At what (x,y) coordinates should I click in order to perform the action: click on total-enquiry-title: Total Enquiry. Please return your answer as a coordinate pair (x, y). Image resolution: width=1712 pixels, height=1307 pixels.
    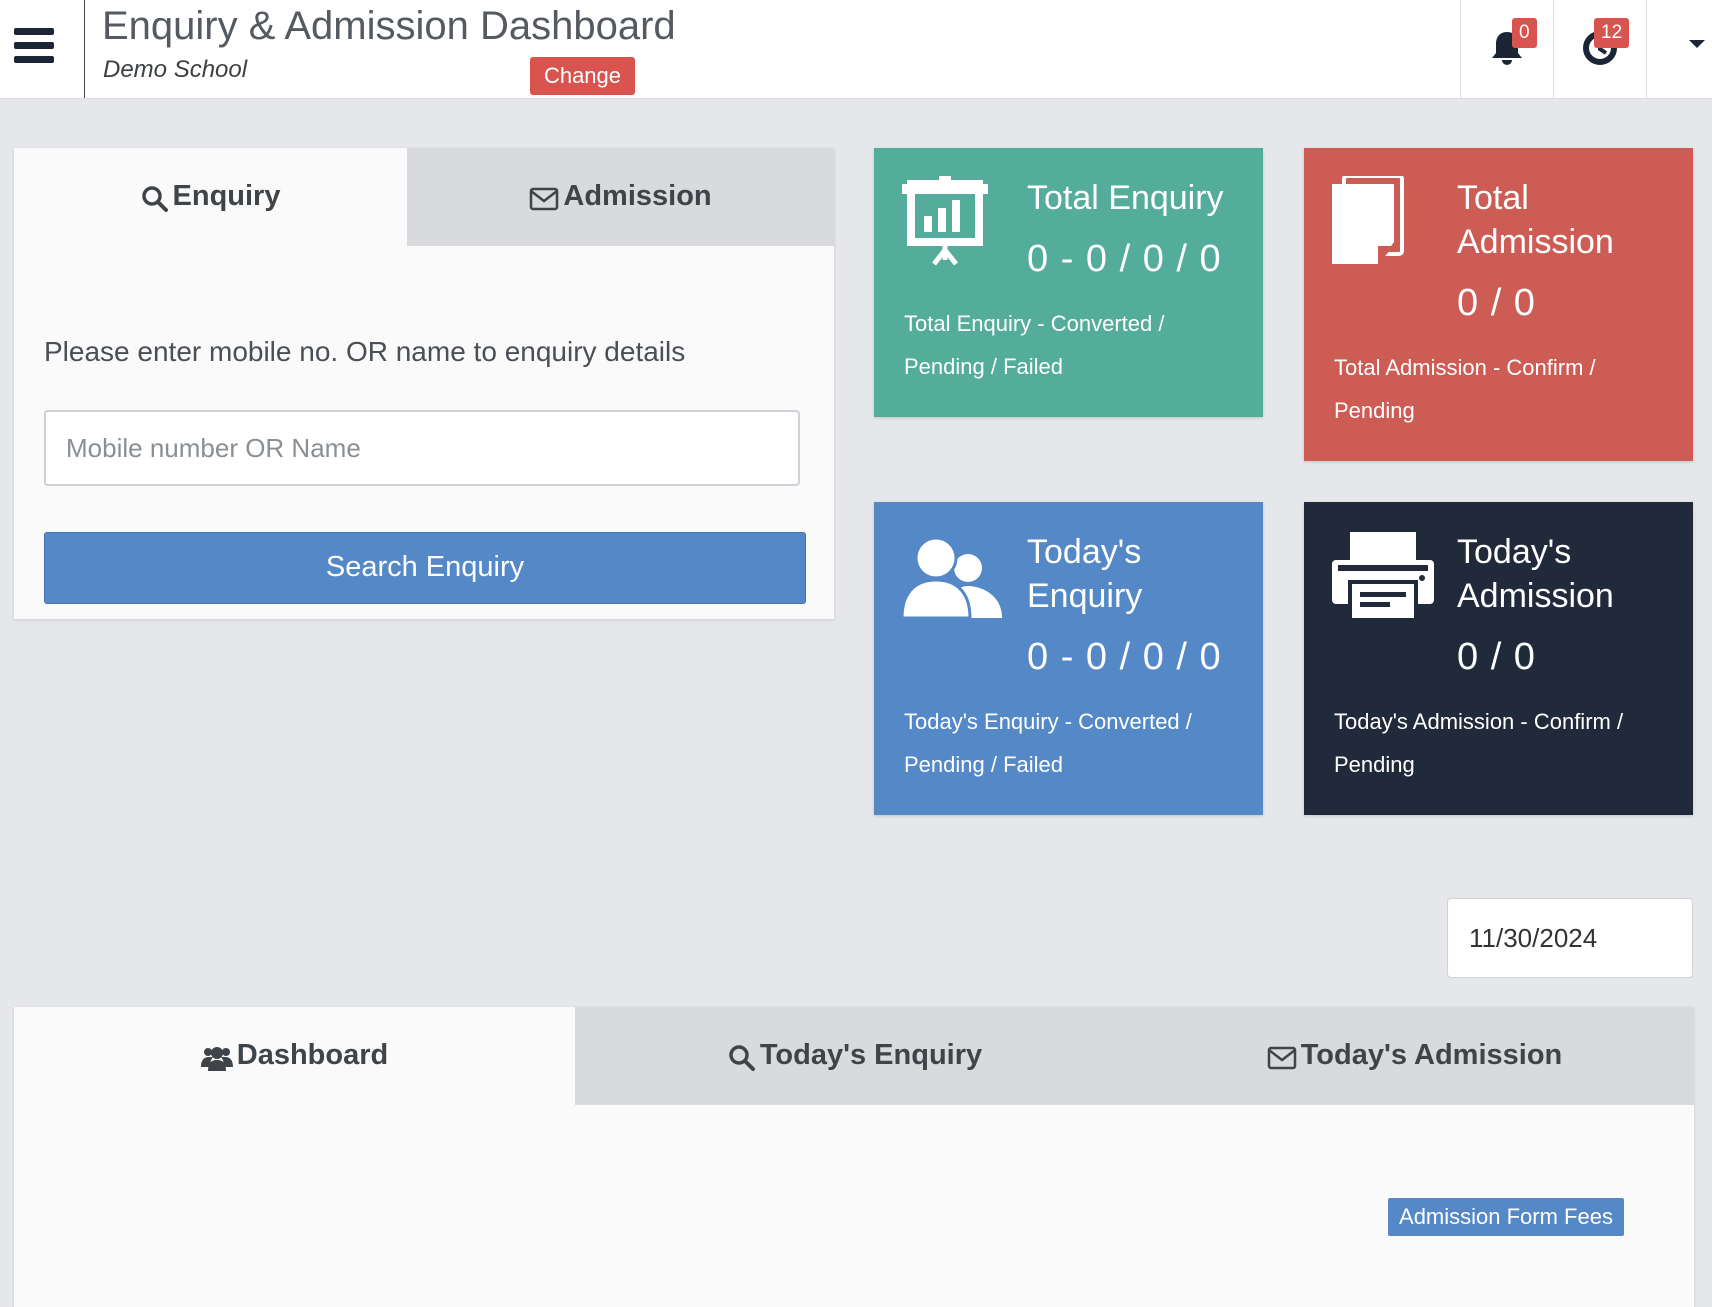
    Looking at the image, I should click on (1125, 198).